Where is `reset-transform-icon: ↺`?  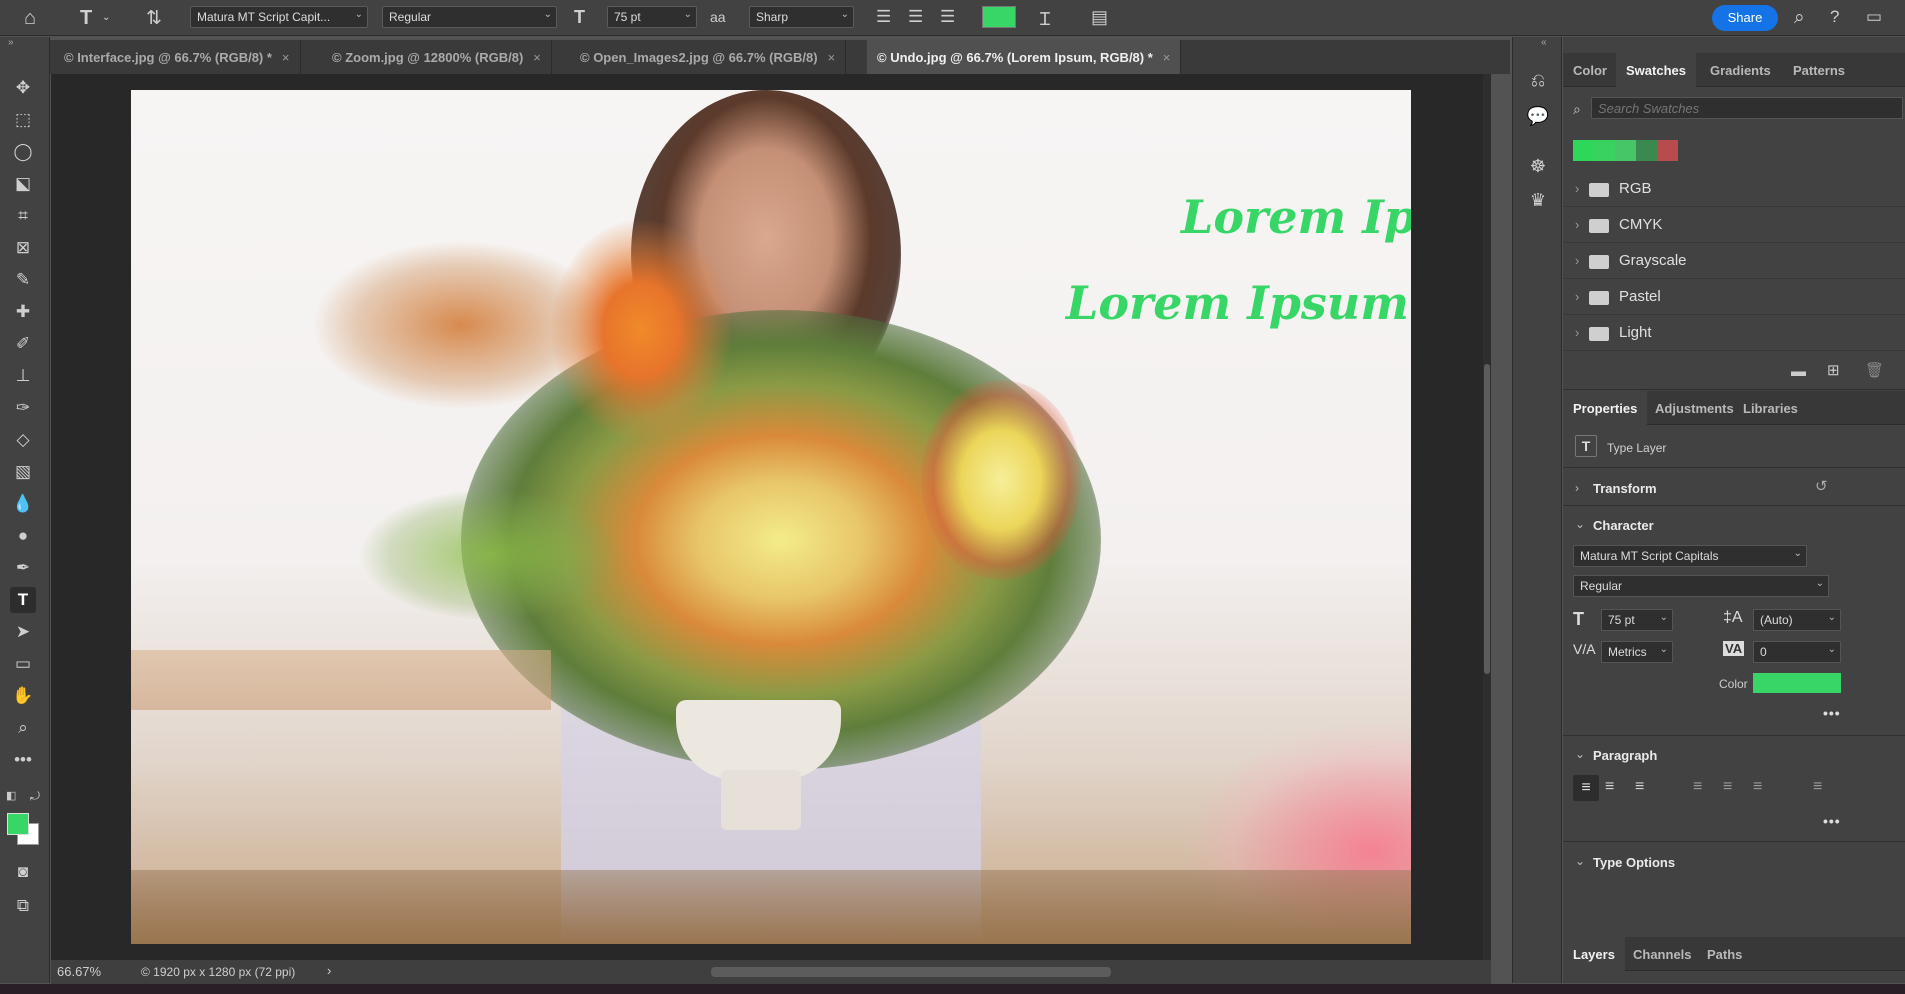 reset-transform-icon: ↺ is located at coordinates (1821, 486).